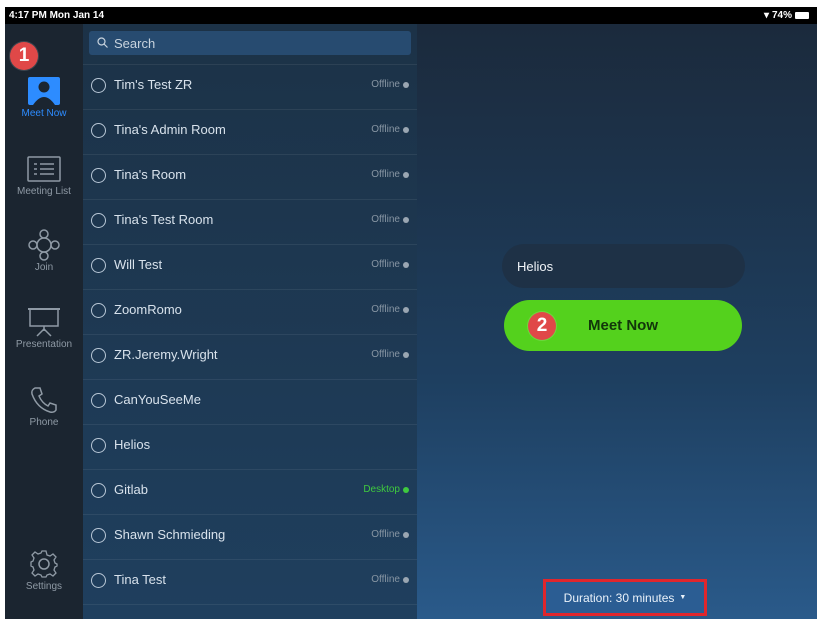 The image size is (822, 621). What do you see at coordinates (250, 447) in the screenshot?
I see `room-row: Helios` at bounding box center [250, 447].